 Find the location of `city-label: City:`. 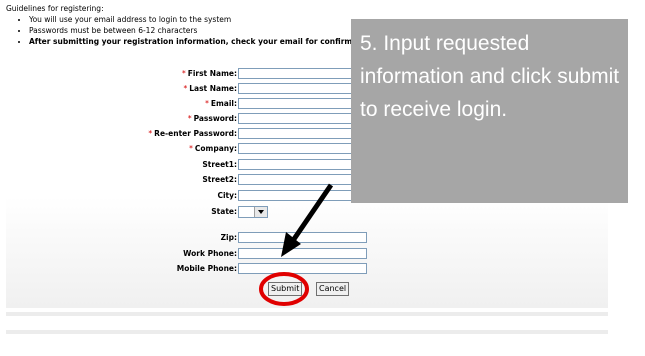

city-label: City: is located at coordinates (227, 195).